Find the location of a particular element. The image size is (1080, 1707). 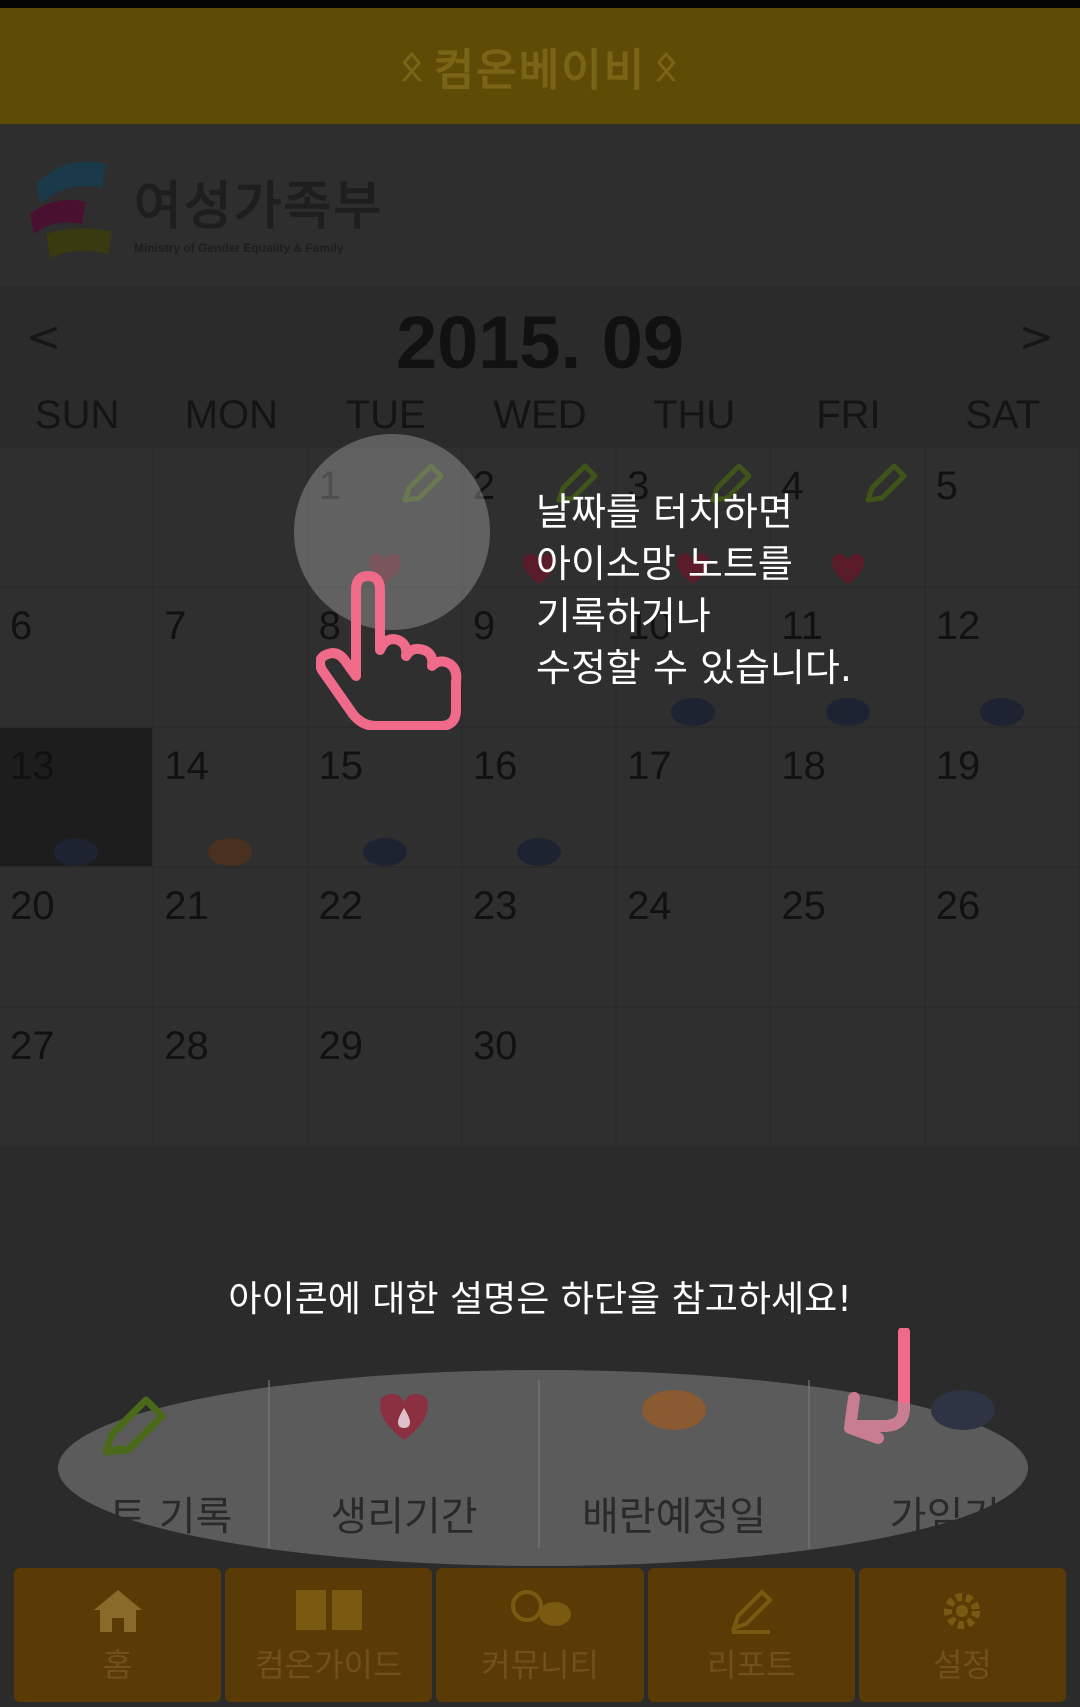

legend-label: 배란예정일 is located at coordinates (674, 1517).